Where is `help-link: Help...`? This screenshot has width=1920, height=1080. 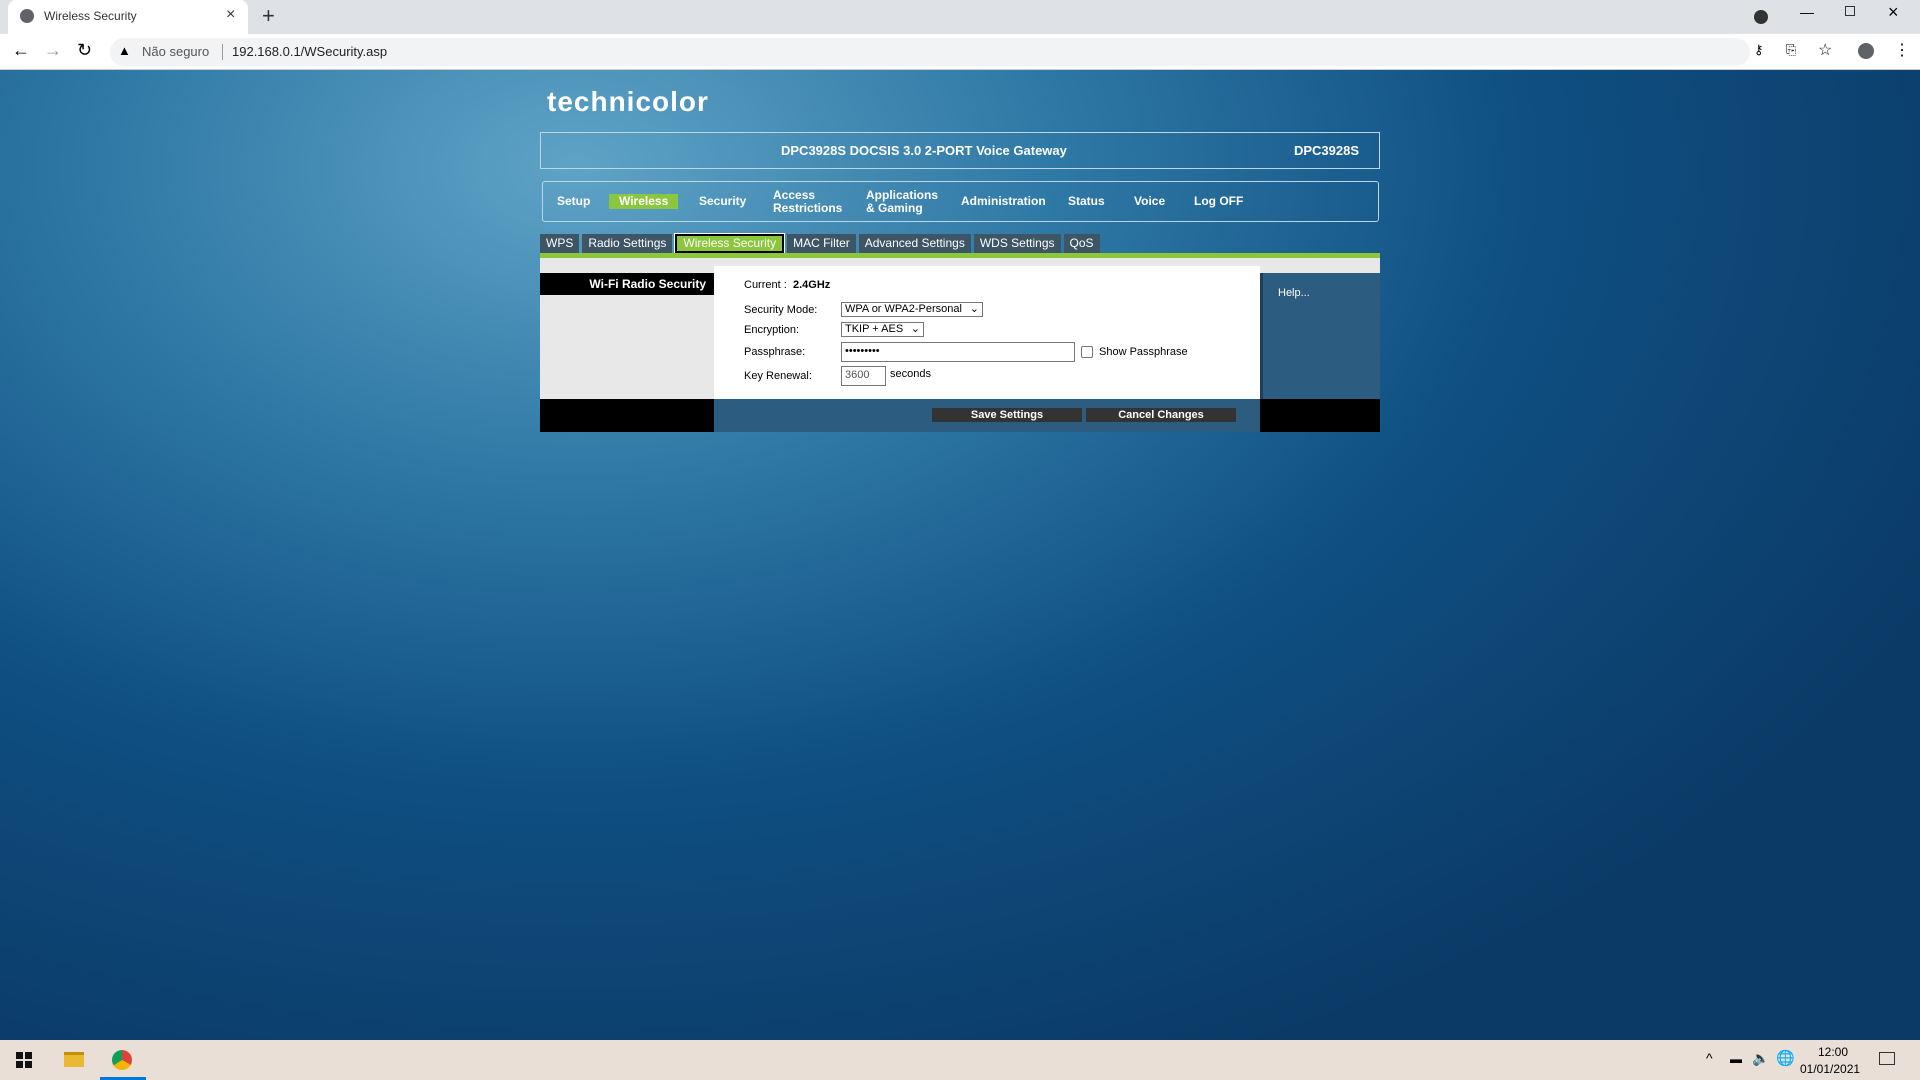
help-link: Help... is located at coordinates (1320, 336).